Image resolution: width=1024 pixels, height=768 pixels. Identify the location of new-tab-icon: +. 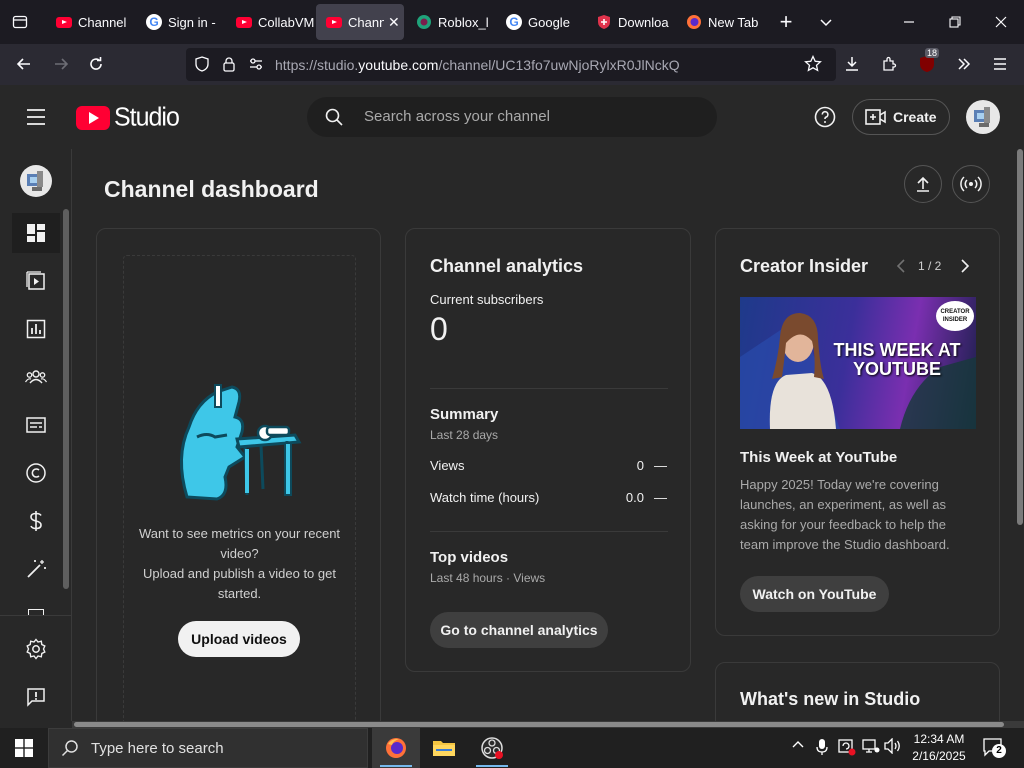
(786, 22).